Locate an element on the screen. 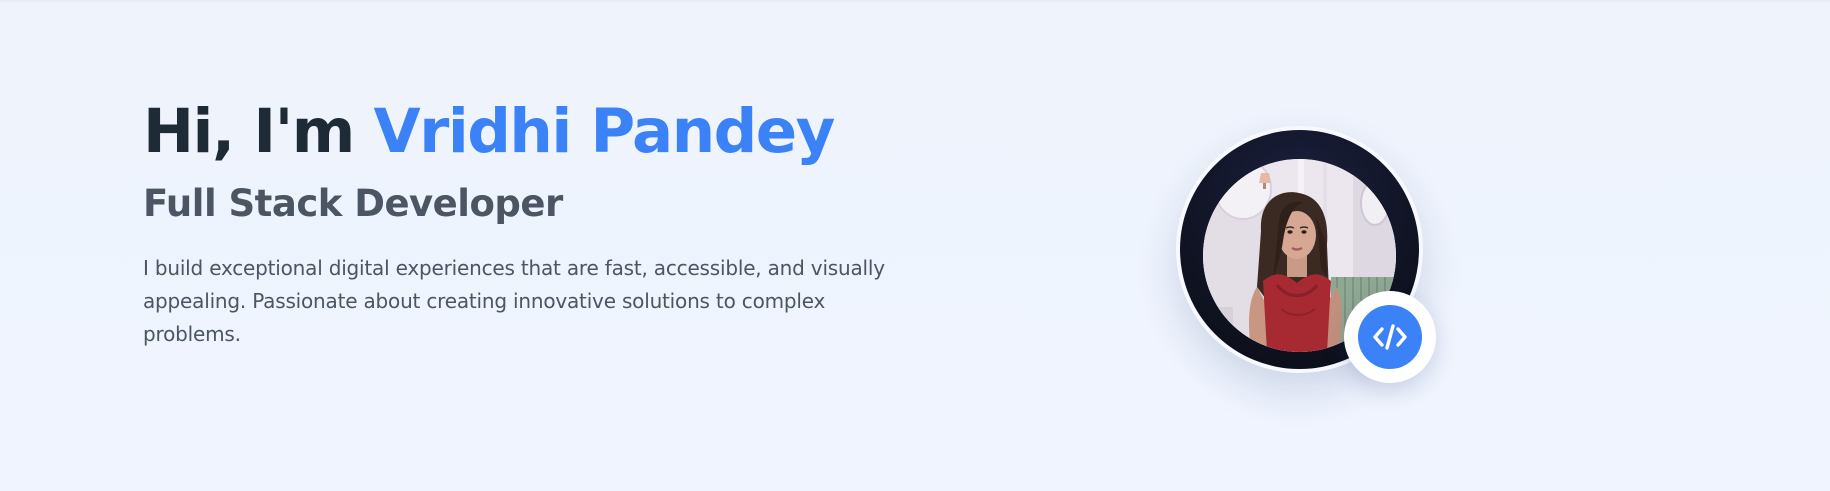 This screenshot has width=1830, height=491. developer-name: Vridhi Pandey is located at coordinates (604, 131).